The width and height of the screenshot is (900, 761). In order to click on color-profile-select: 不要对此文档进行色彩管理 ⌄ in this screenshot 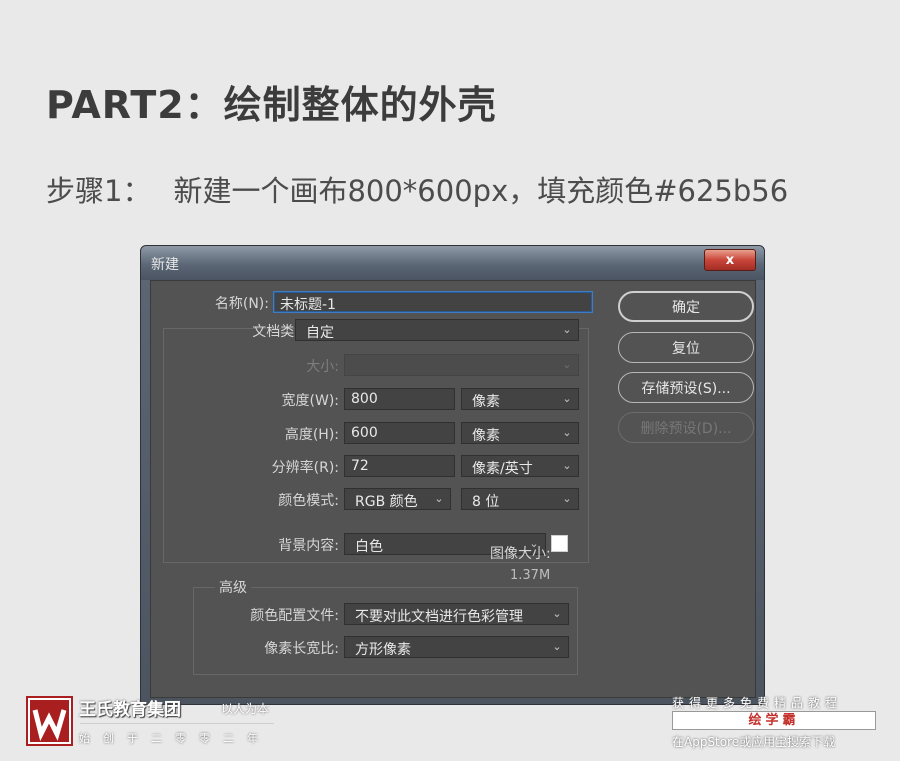, I will do `click(456, 614)`.